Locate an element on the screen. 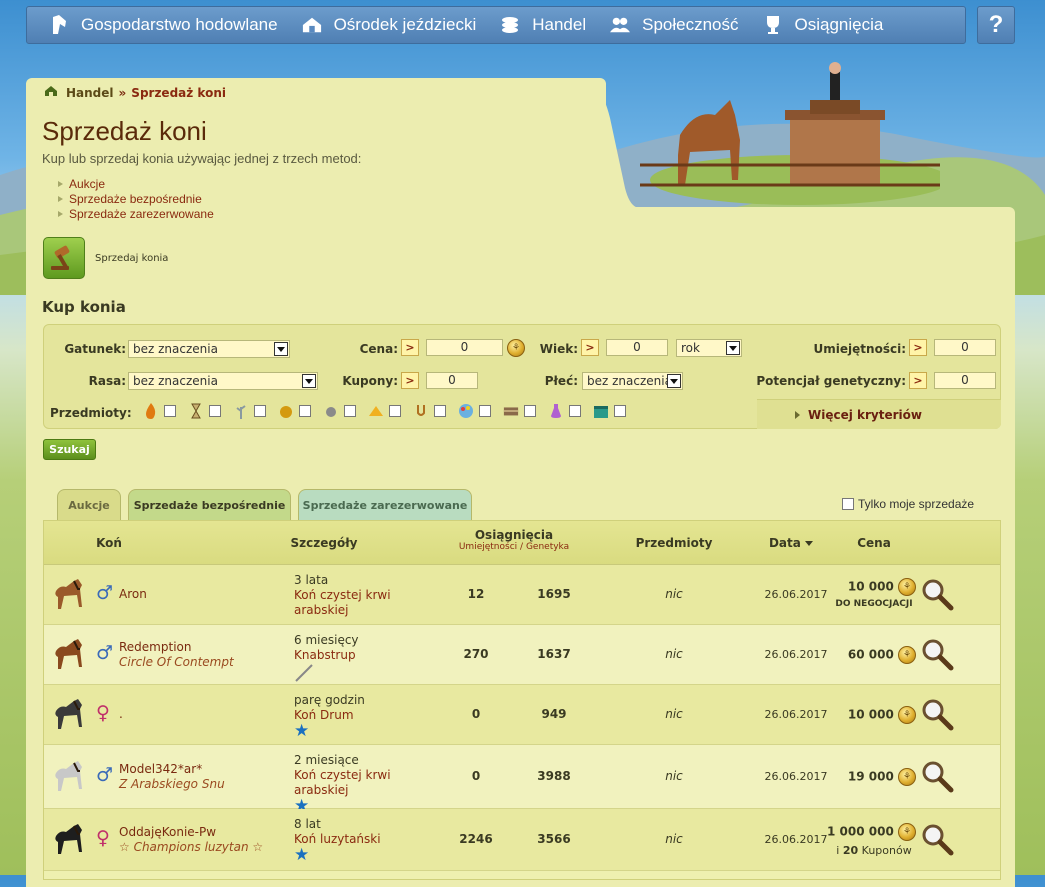 This screenshot has height=887, width=1045. horse-affix: Z Arabskiego Snu is located at coordinates (172, 784).